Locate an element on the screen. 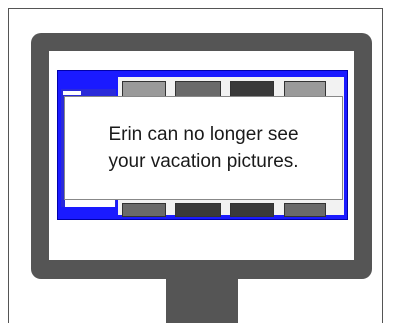 The image size is (393, 323). monitor-stand is located at coordinates (202, 301).